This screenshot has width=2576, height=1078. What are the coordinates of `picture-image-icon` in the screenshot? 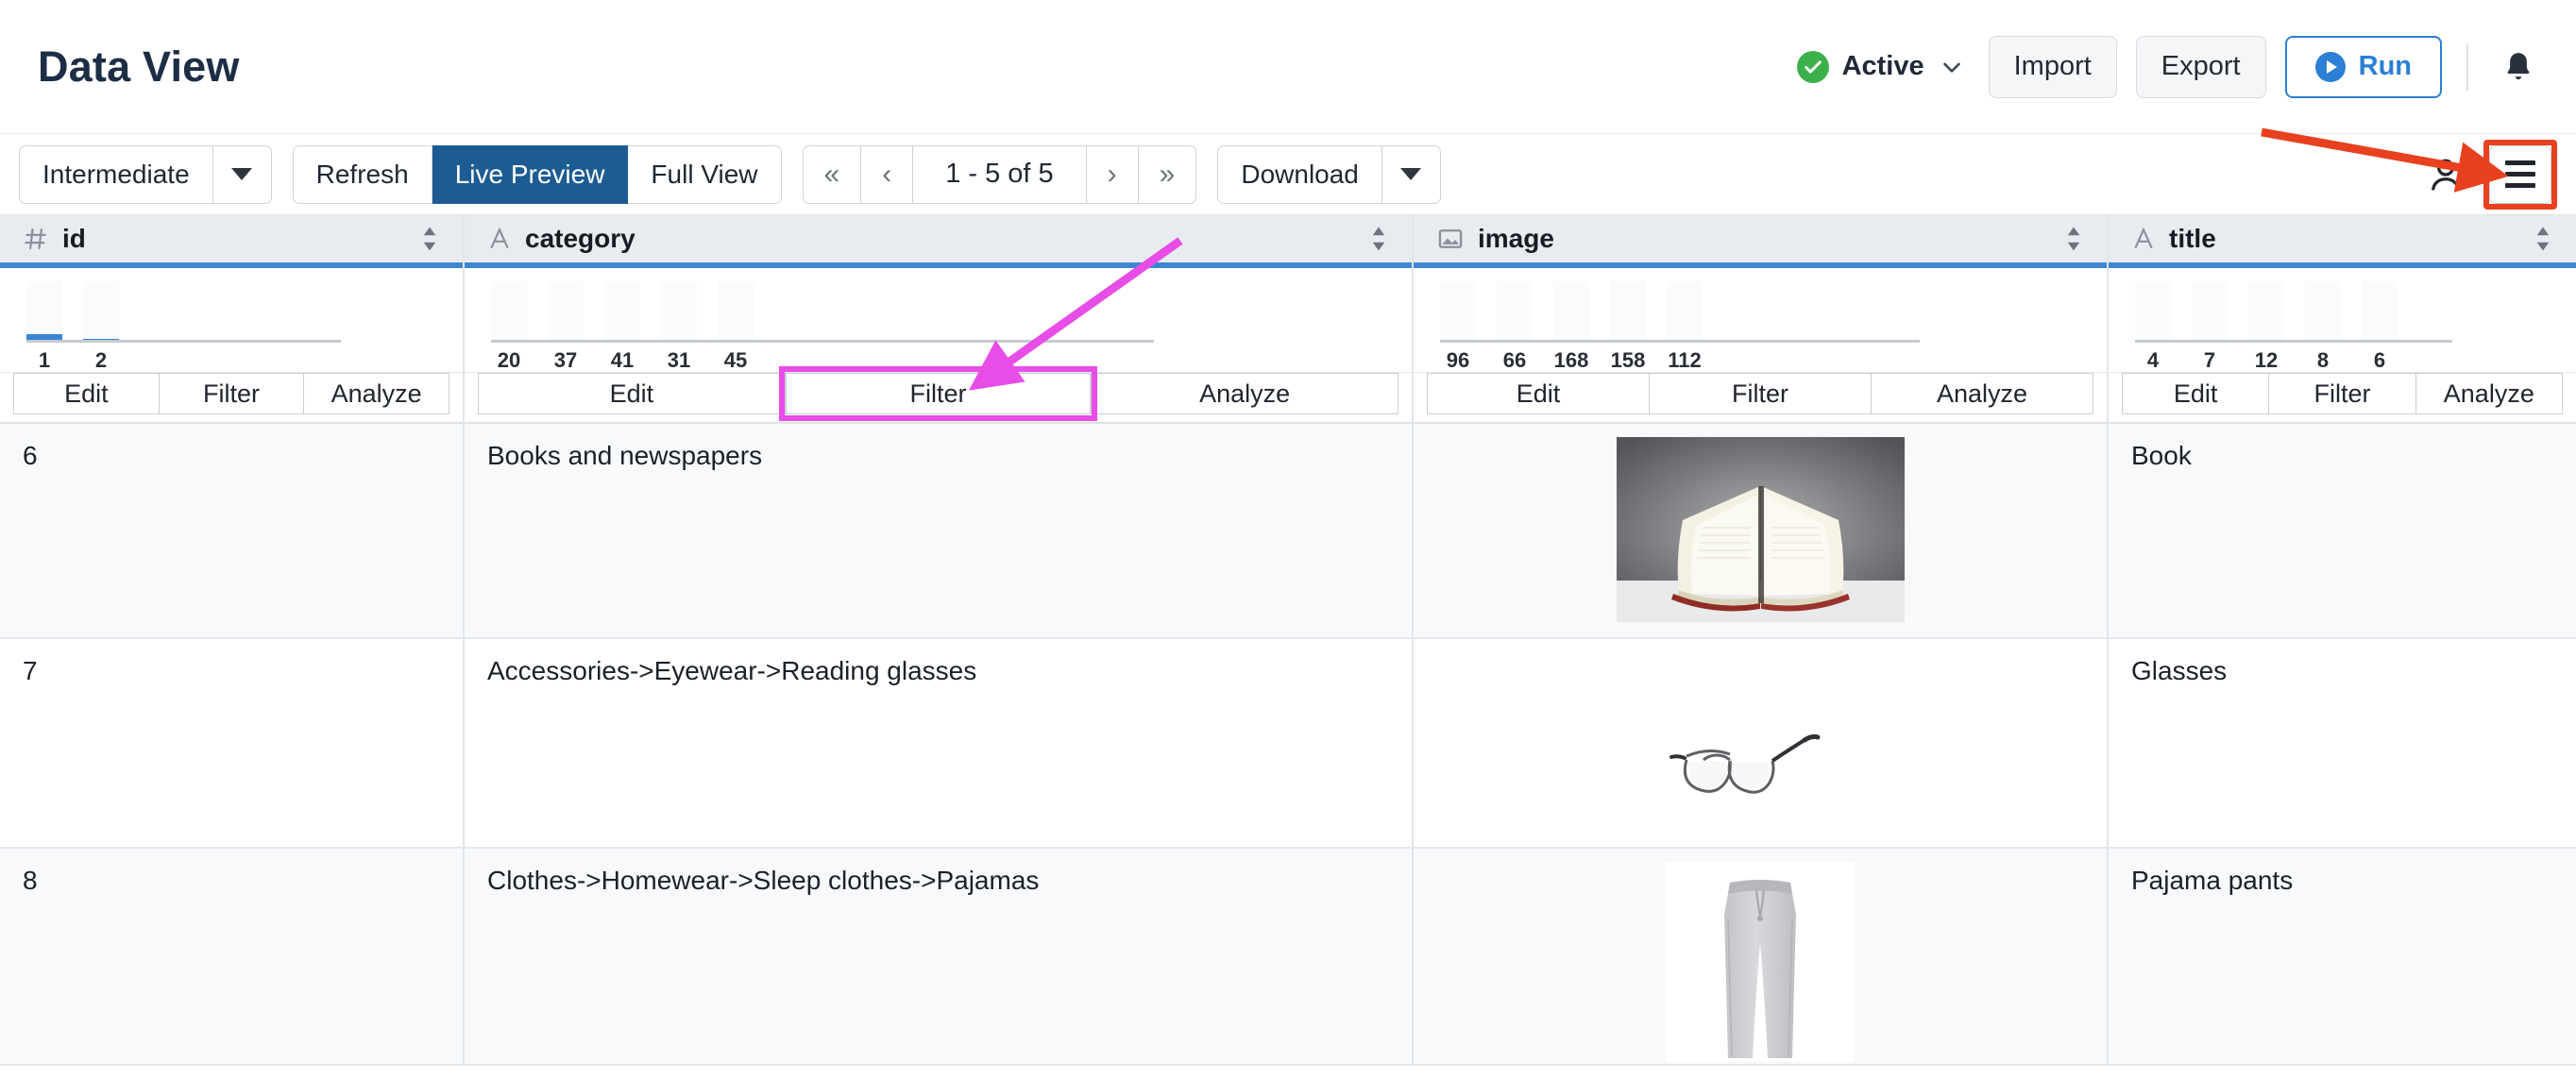 It's located at (1450, 239).